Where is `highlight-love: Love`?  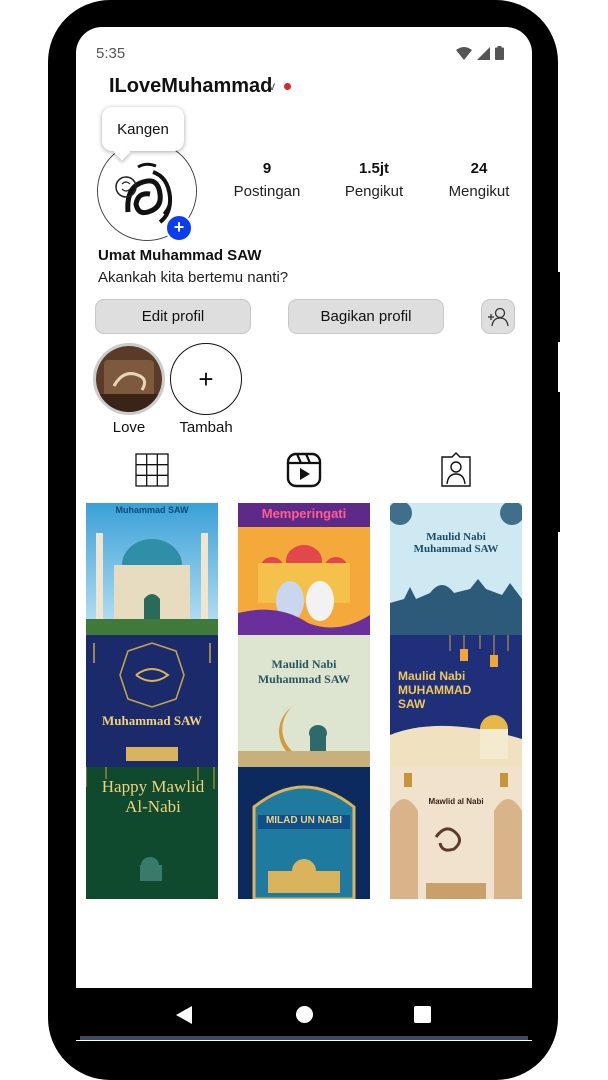
highlight-love: Love is located at coordinates (129, 389).